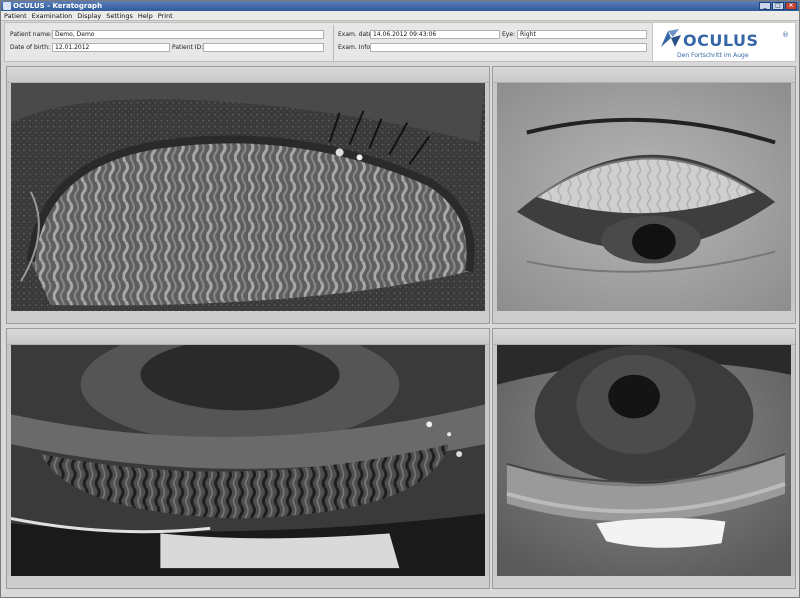  I want to click on logo-mark-icon, so click(671, 38).